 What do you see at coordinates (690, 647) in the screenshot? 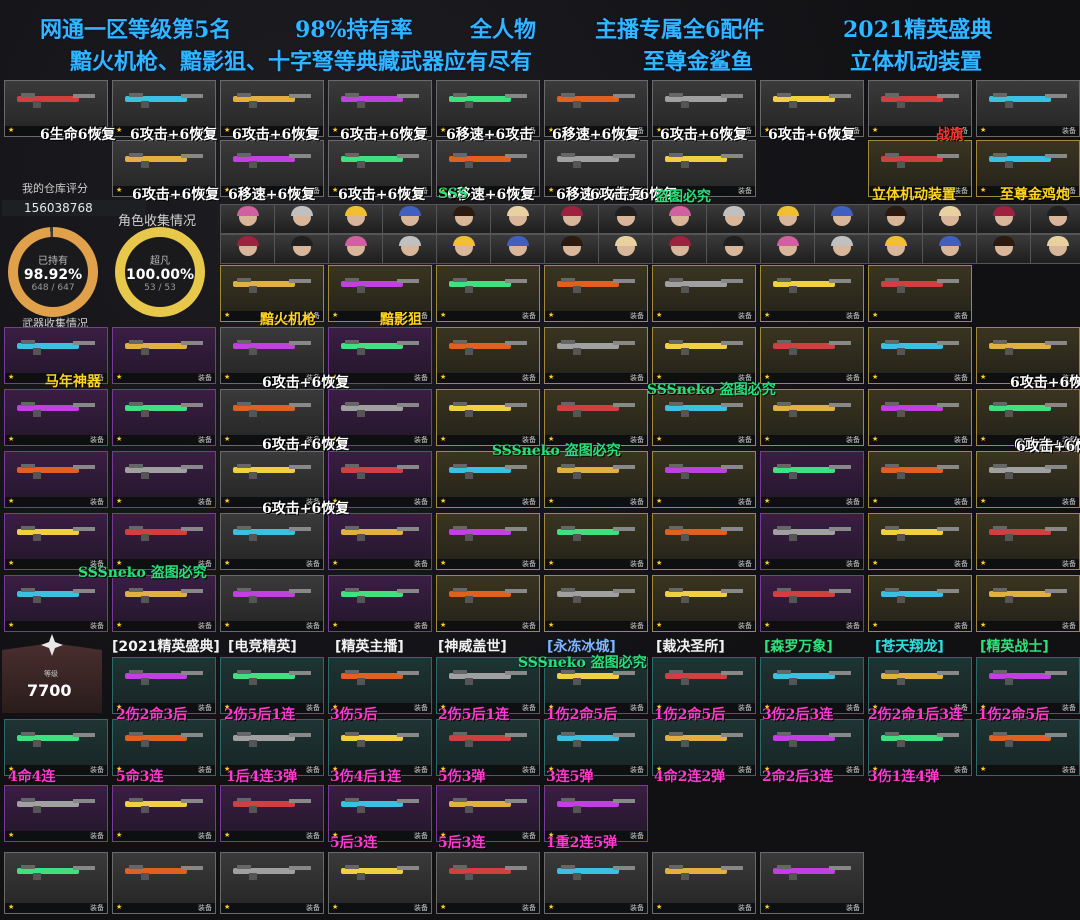
I see `category-label: [裁决圣所]` at bounding box center [690, 647].